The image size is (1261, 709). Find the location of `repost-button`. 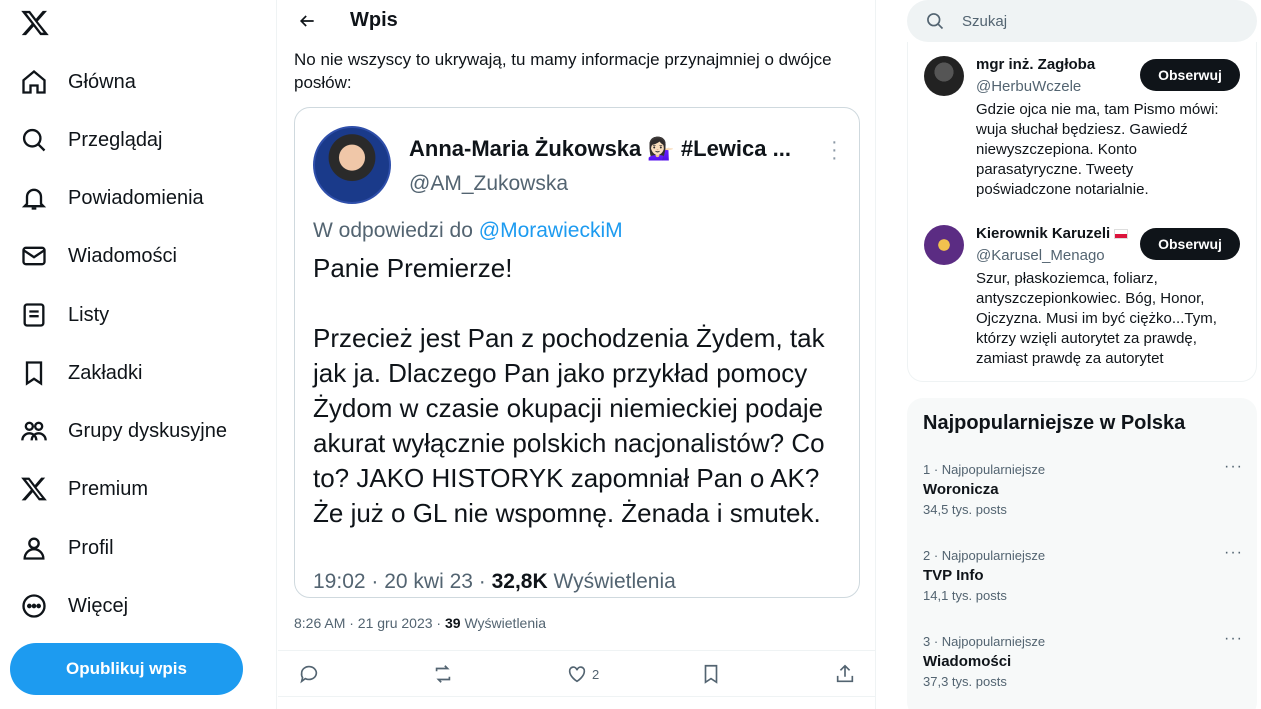

repost-button is located at coordinates (443, 674).